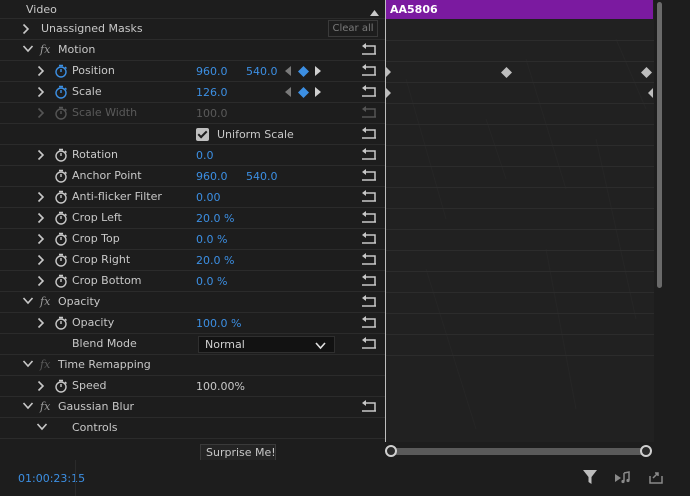  I want to click on play-audio-icon, so click(623, 479).